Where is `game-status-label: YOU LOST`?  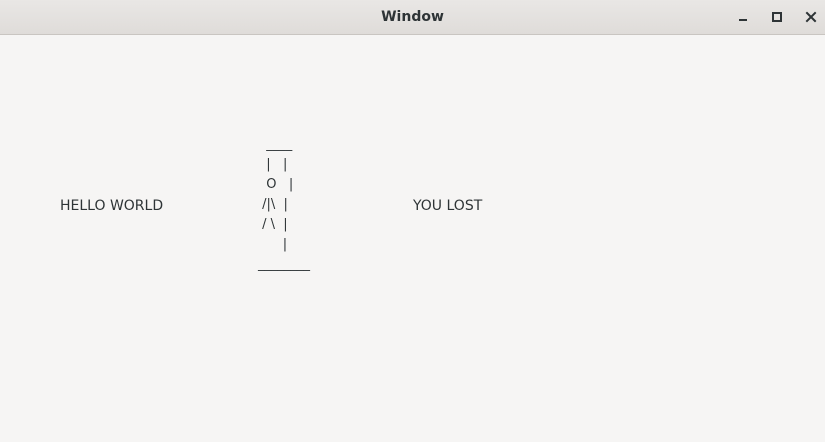 game-status-label: YOU LOST is located at coordinates (448, 206).